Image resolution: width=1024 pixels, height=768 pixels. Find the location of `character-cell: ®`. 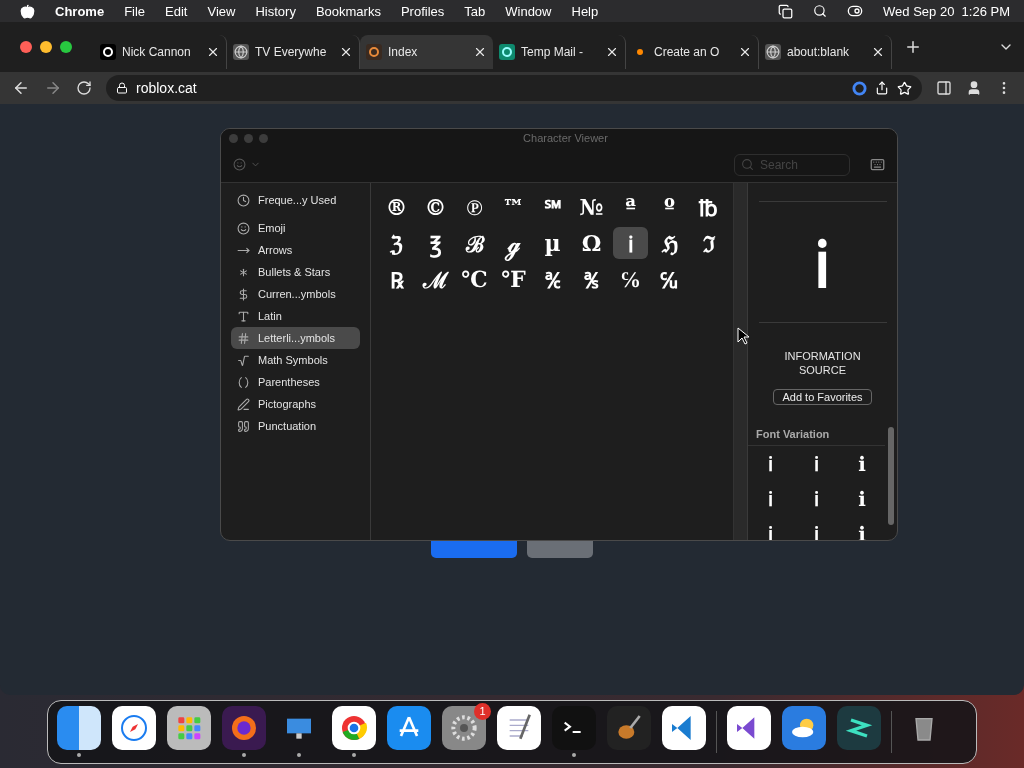

character-cell: ® is located at coordinates (396, 207).